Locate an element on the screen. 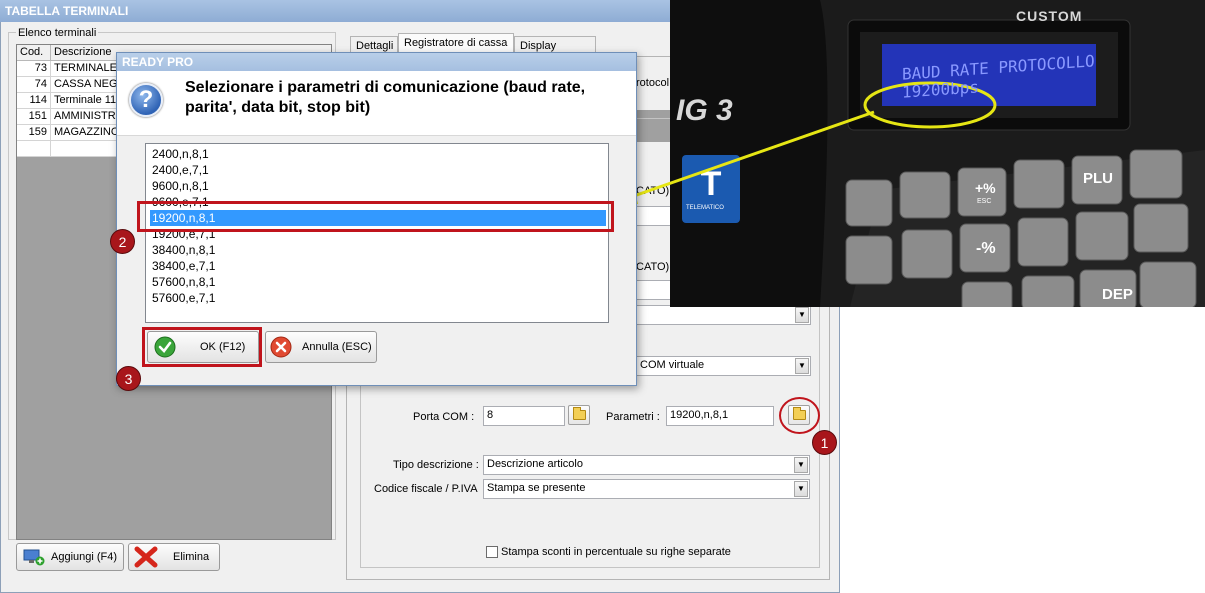 This screenshot has width=1205, height=593. step-badge-1: 1 is located at coordinates (824, 442).